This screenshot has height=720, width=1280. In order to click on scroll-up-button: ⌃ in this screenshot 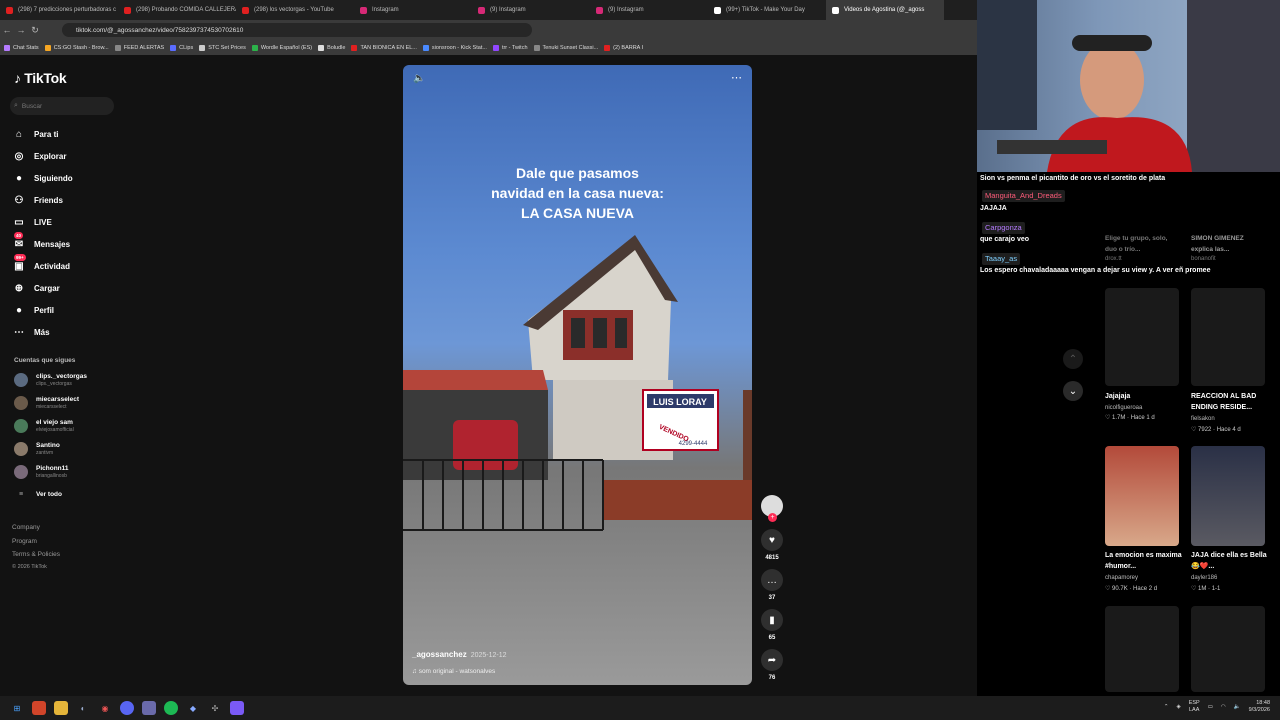, I will do `click(1073, 359)`.